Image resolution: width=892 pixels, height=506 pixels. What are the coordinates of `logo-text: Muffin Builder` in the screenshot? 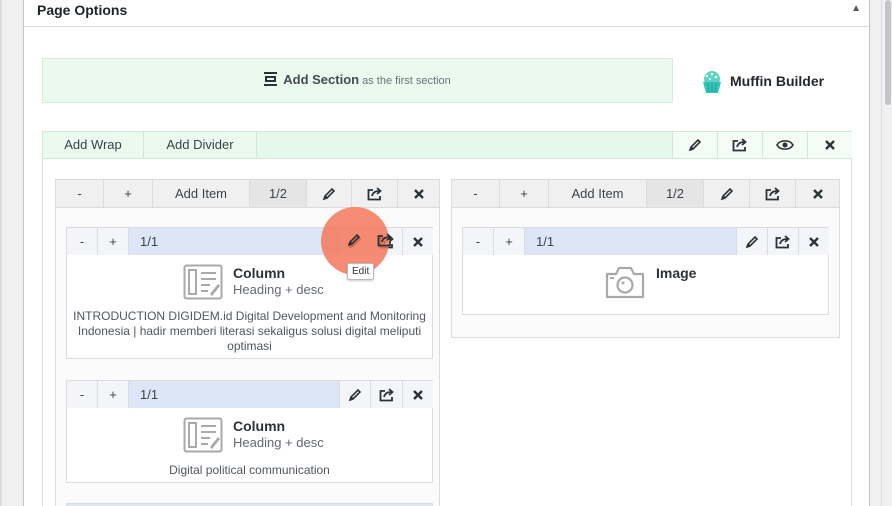 It's located at (777, 81).